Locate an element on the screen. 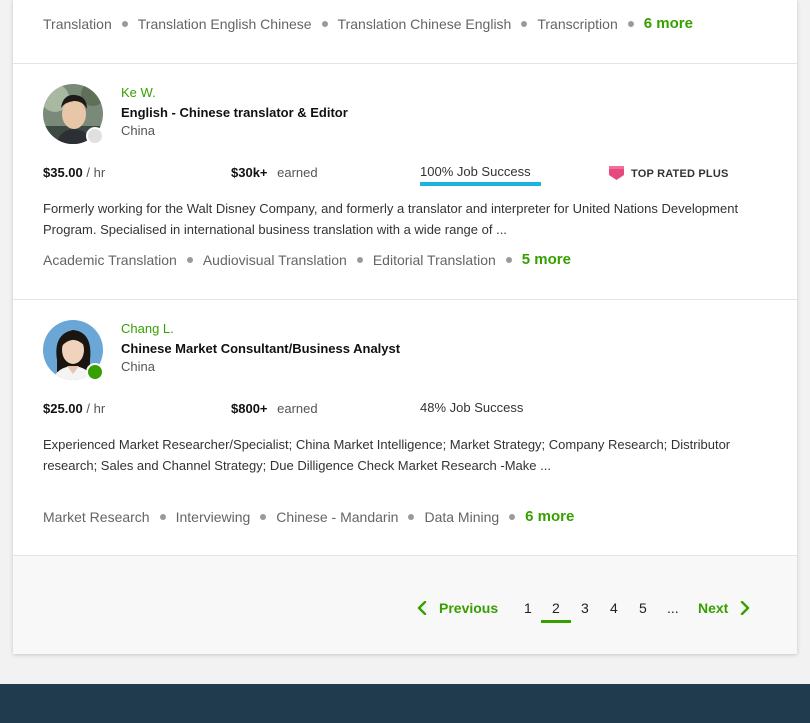 The width and height of the screenshot is (810, 723). badge-icon is located at coordinates (616, 174).